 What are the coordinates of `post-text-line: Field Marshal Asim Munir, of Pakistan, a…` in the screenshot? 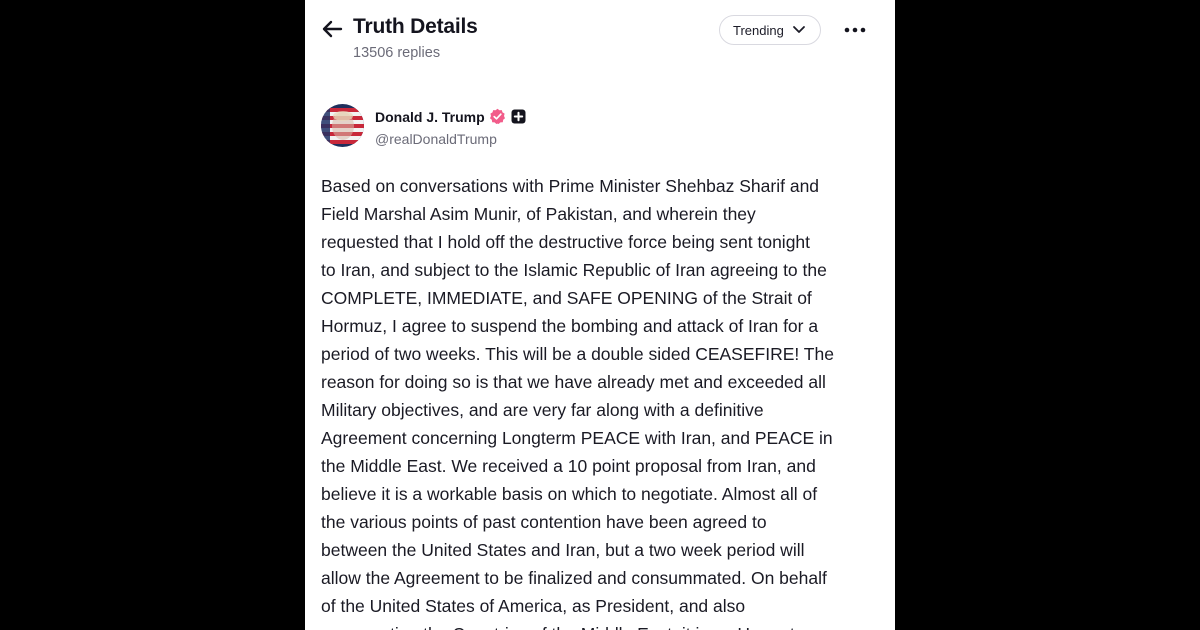 It's located at (538, 214).